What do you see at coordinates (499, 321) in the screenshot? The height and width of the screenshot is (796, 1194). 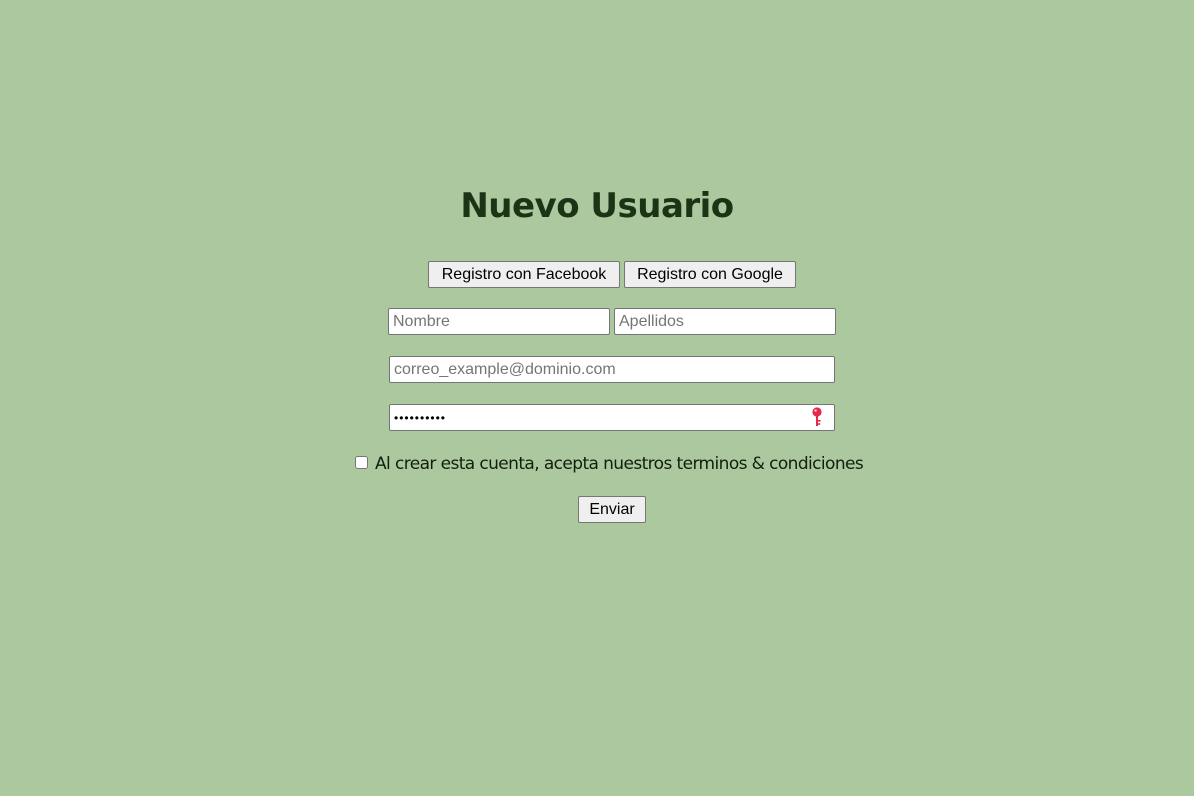 I see `first-name-input` at bounding box center [499, 321].